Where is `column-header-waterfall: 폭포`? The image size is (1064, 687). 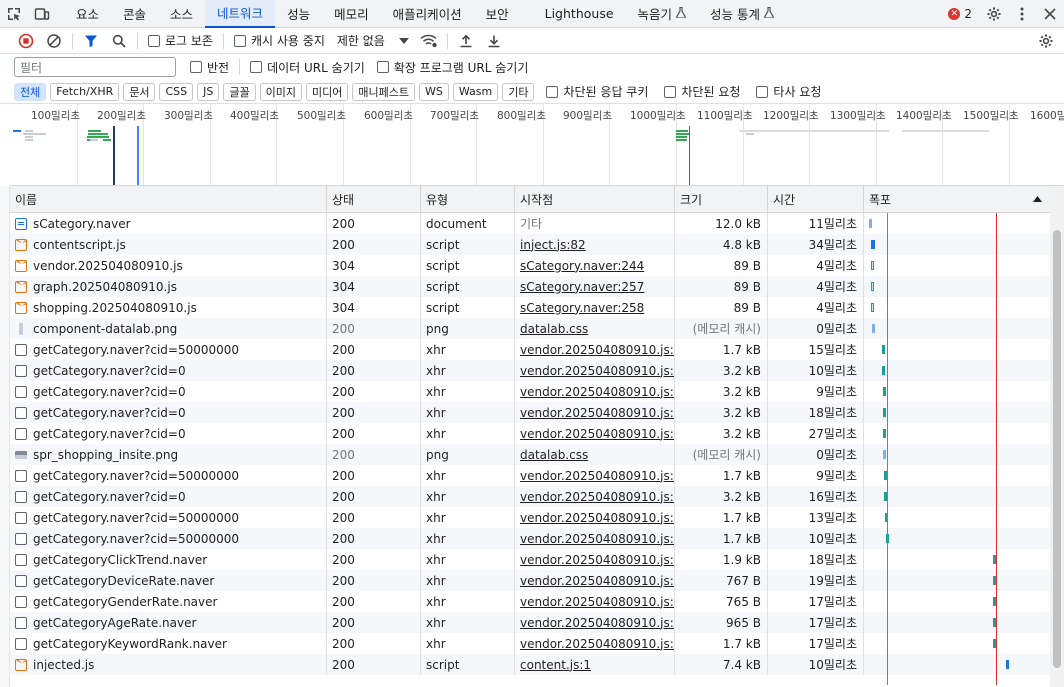 column-header-waterfall: 폭포 is located at coordinates (957, 199).